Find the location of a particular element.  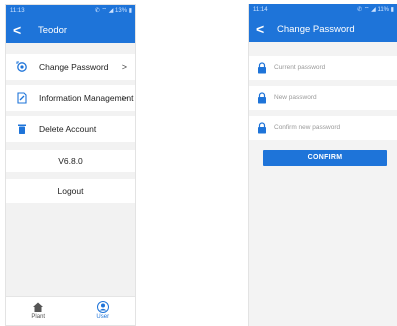

menu-item-label: Delete Account is located at coordinates (68, 129).